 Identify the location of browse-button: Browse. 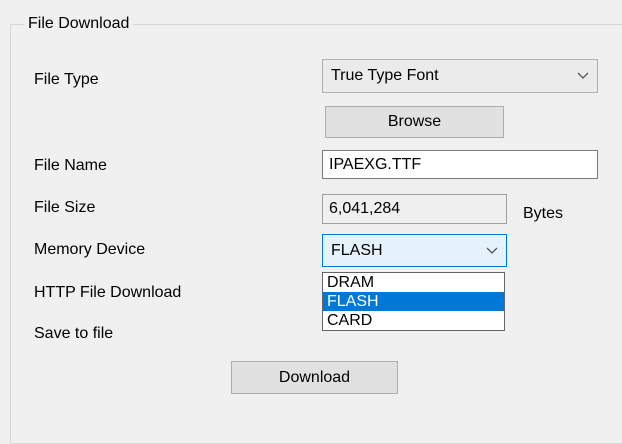
(414, 122).